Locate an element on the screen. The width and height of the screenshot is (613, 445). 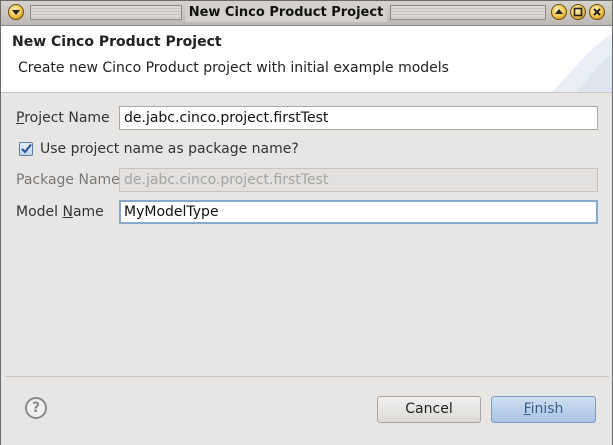
title-bar-grip-right is located at coordinates (468, 12).